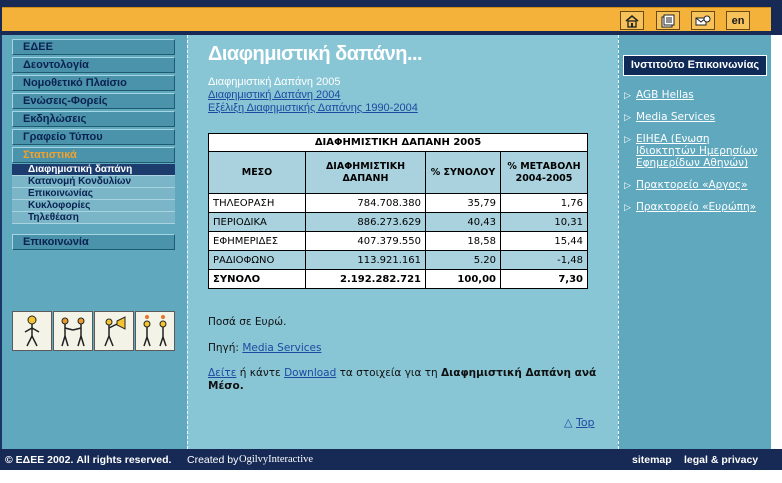  What do you see at coordinates (222, 373) in the screenshot?
I see `see-link: Δείτε` at bounding box center [222, 373].